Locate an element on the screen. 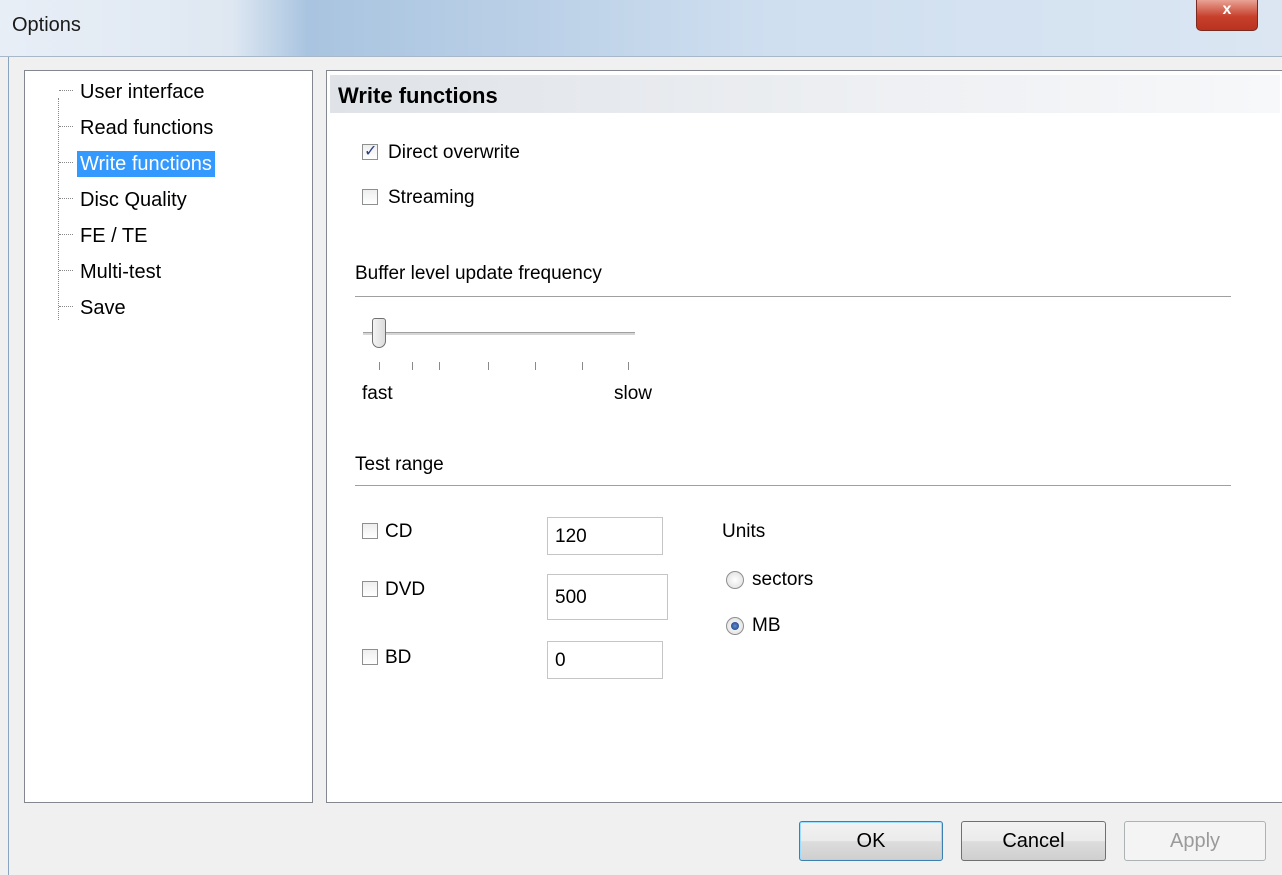  buffer-slider-thumb is located at coordinates (379, 333).